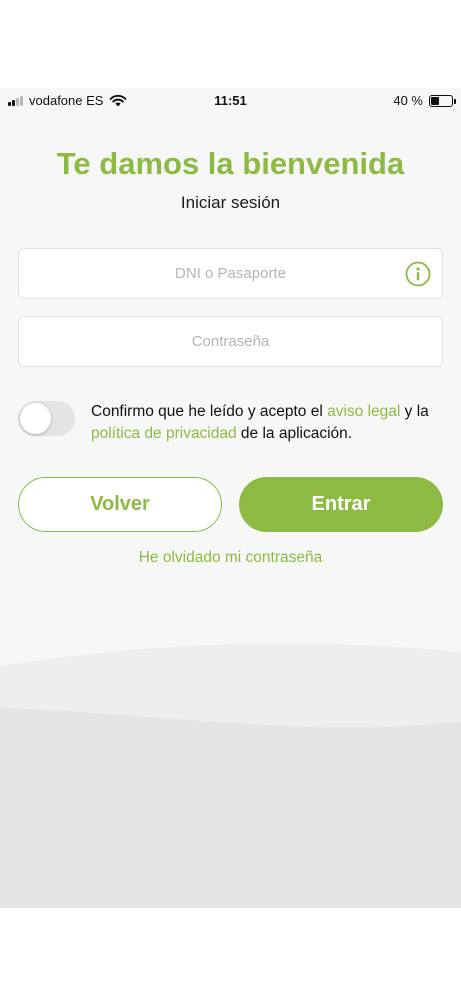 The width and height of the screenshot is (461, 1000). Describe the element at coordinates (230, 558) in the screenshot. I see `forgot-password-link: He olvidado mi contraseña` at that location.